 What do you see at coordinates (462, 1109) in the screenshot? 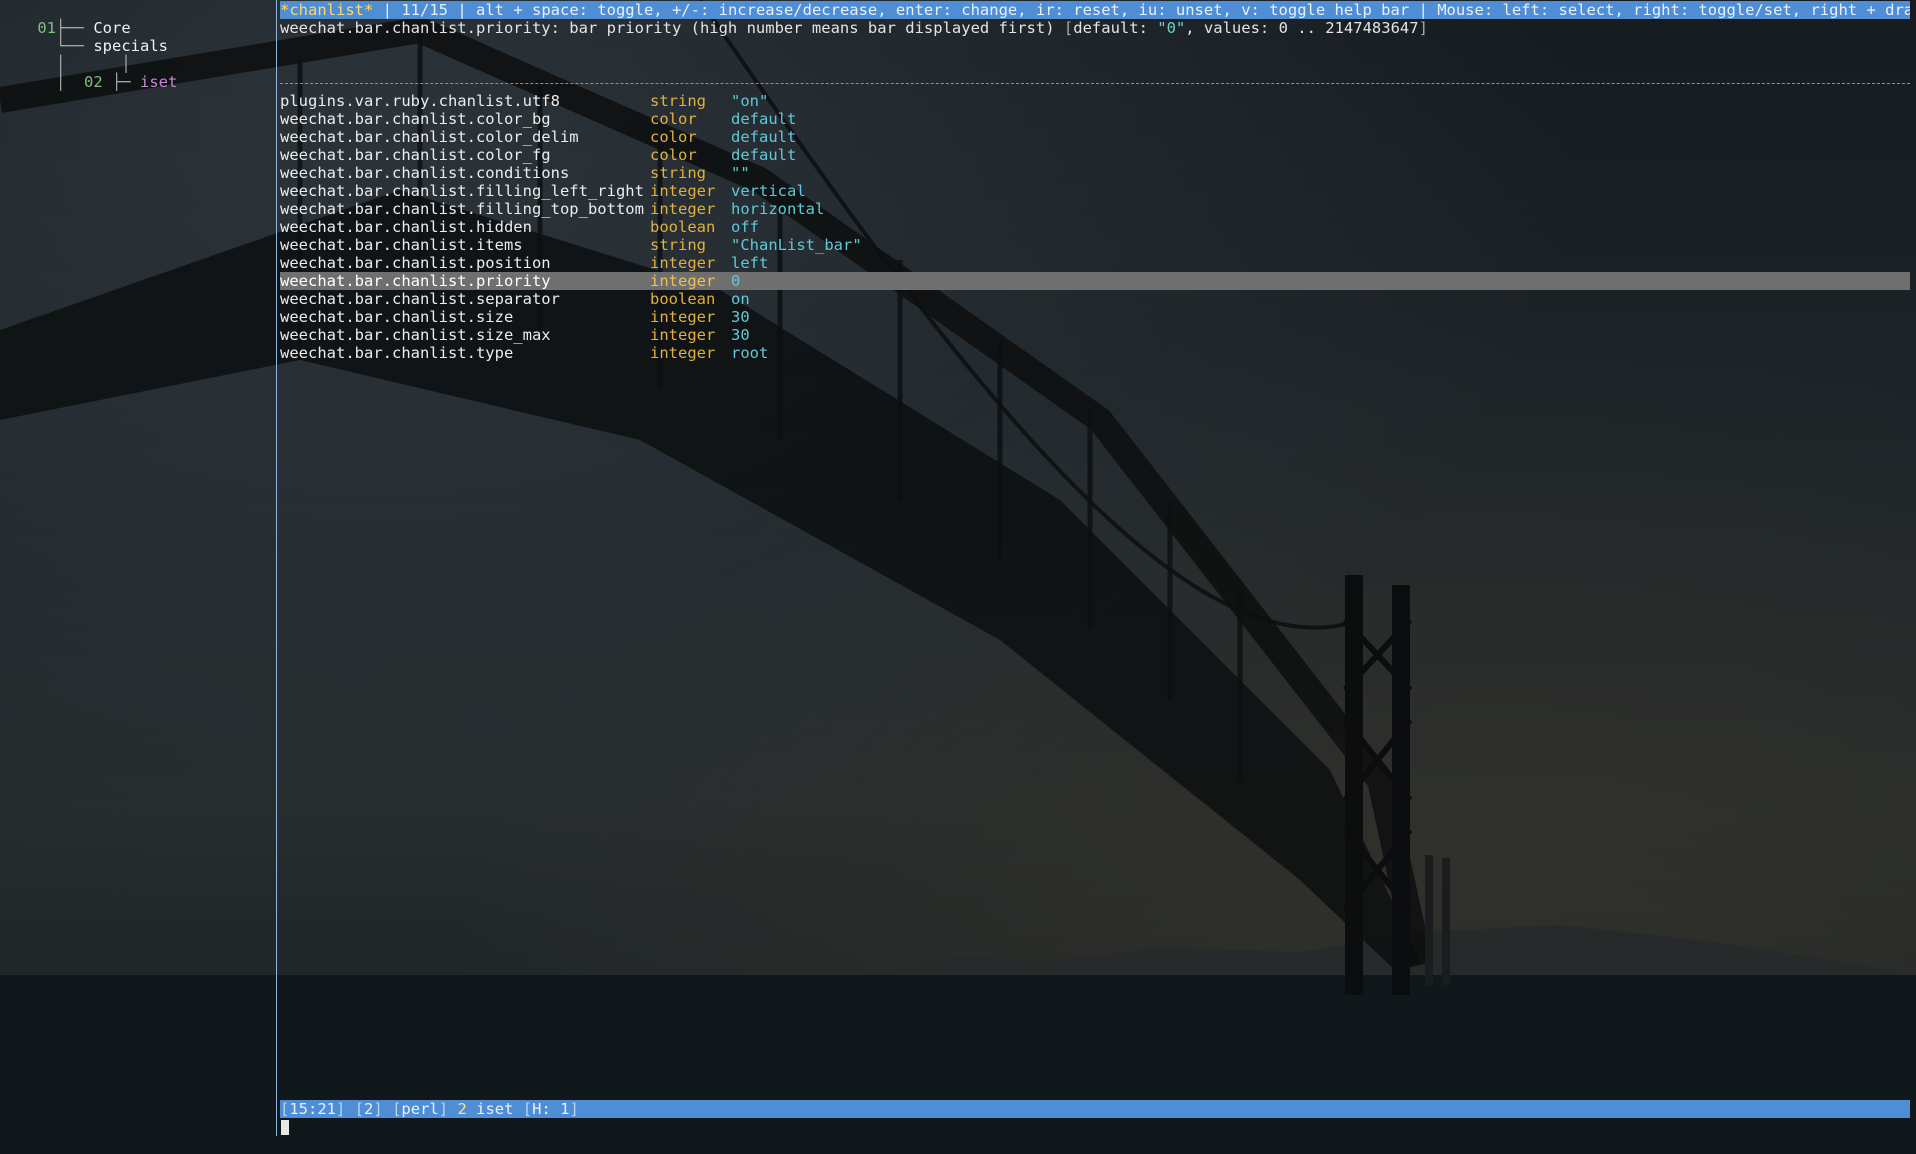
I see `status-buffer-number: 2` at bounding box center [462, 1109].